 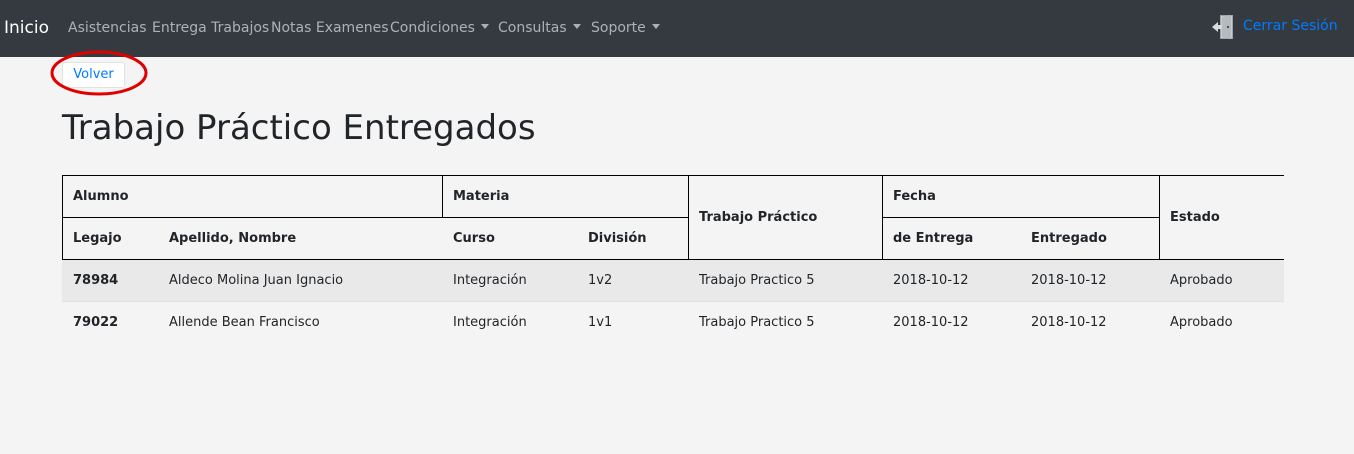 What do you see at coordinates (758, 217) in the screenshot?
I see `header-trabajo-practico: Trabajo Práctico` at bounding box center [758, 217].